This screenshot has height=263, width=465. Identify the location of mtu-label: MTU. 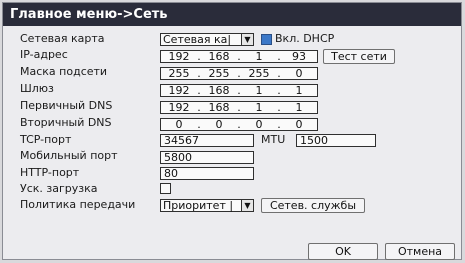
(273, 139).